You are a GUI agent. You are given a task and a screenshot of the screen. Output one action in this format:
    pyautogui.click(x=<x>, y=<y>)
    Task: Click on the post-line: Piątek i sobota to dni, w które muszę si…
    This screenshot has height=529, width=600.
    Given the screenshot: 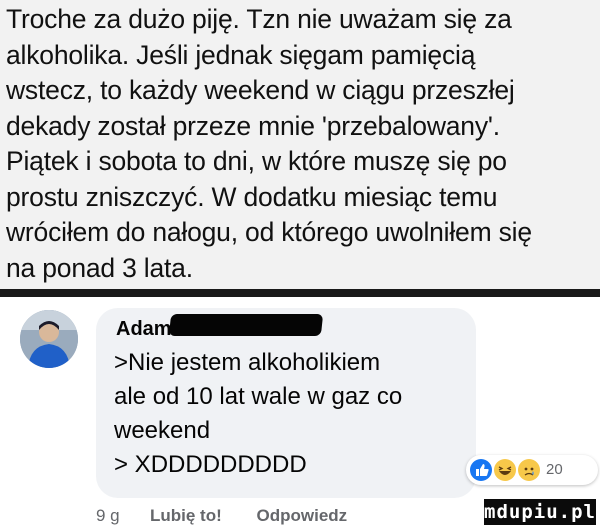 What is the action you would take?
    pyautogui.click(x=256, y=161)
    